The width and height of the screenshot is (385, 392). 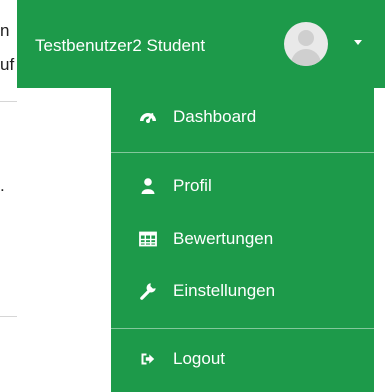 What do you see at coordinates (5, 30) in the screenshot?
I see `background-text-fragment: n` at bounding box center [5, 30].